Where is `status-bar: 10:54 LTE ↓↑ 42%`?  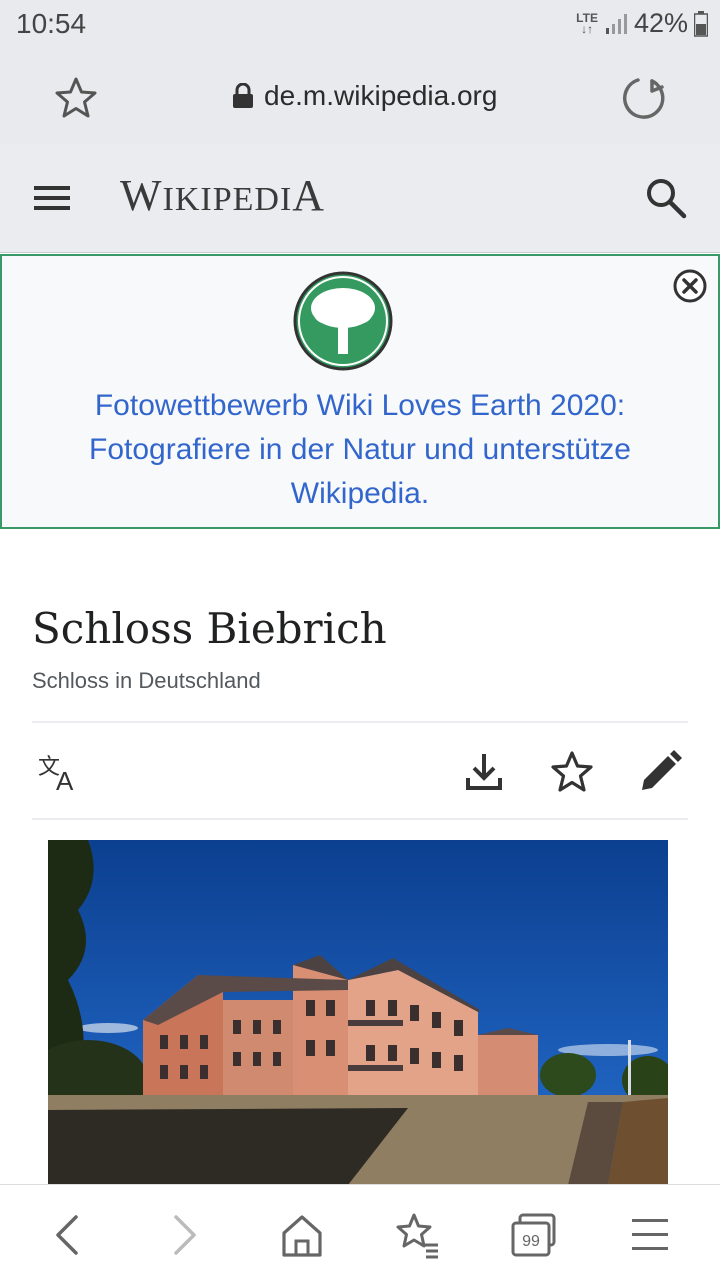
status-bar: 10:54 LTE ↓↑ 42% is located at coordinates (360, 26).